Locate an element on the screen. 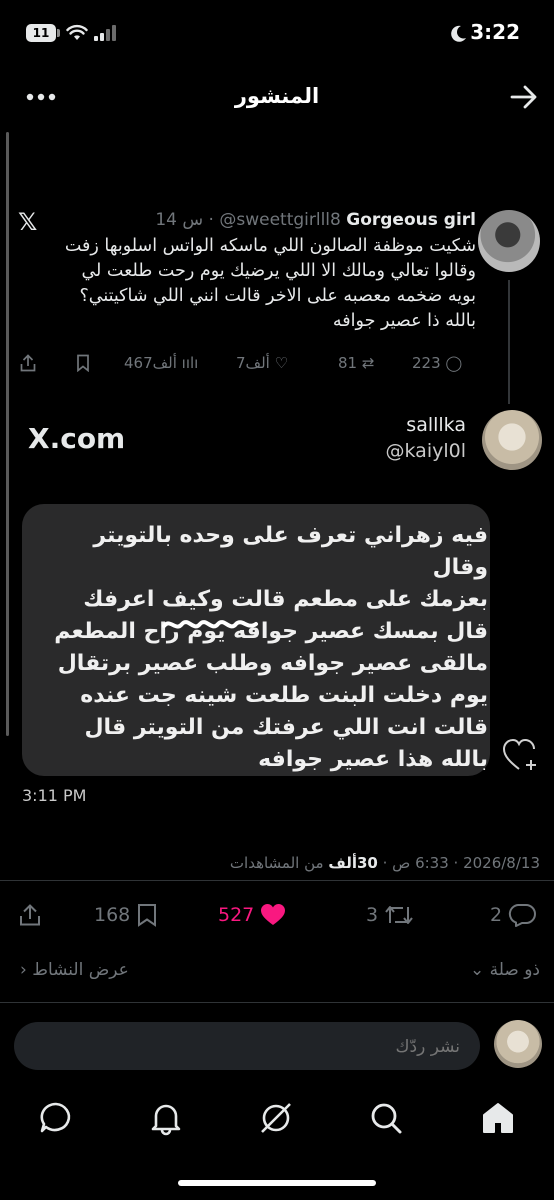 The image size is (554, 1200). grok-icon is located at coordinates (276, 1118).